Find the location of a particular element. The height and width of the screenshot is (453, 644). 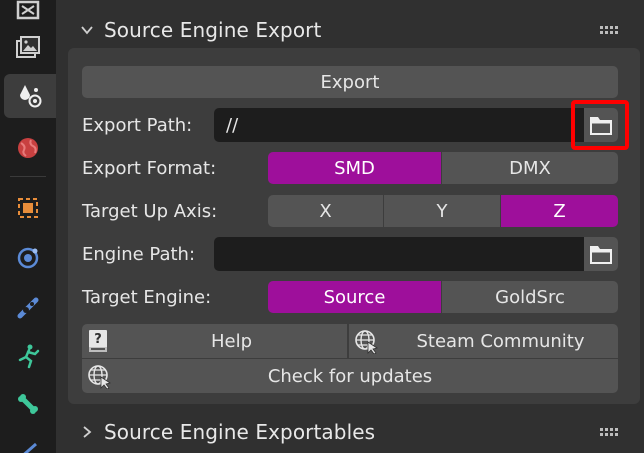

scene-tab is located at coordinates (30, 96).